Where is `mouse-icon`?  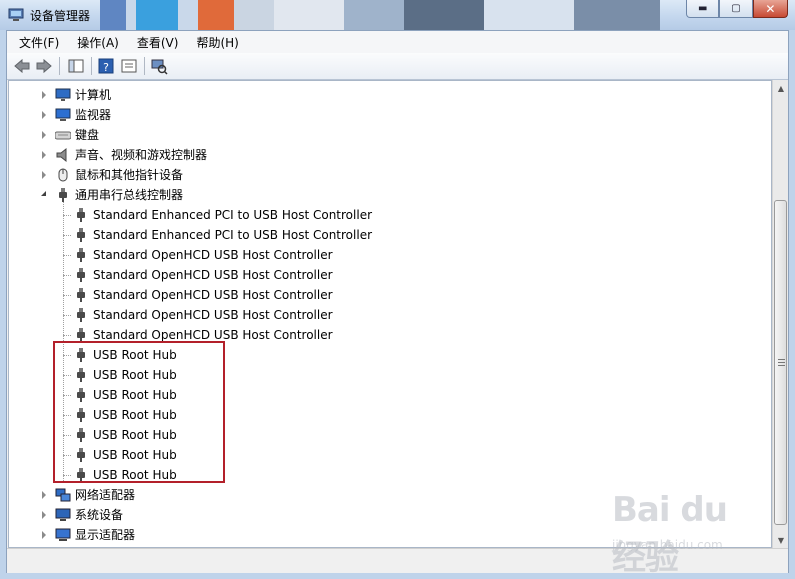 mouse-icon is located at coordinates (63, 175).